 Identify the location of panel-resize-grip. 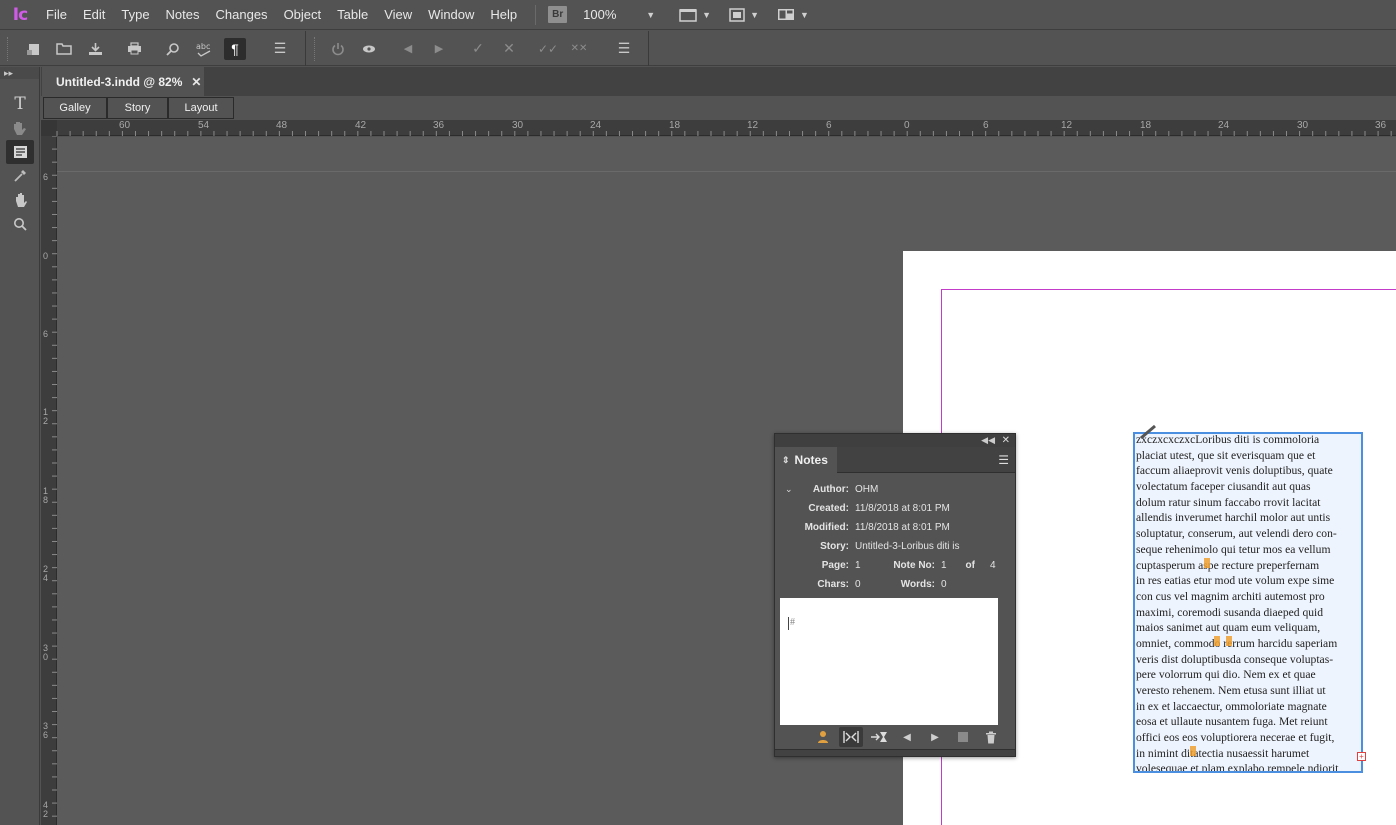
(895, 752).